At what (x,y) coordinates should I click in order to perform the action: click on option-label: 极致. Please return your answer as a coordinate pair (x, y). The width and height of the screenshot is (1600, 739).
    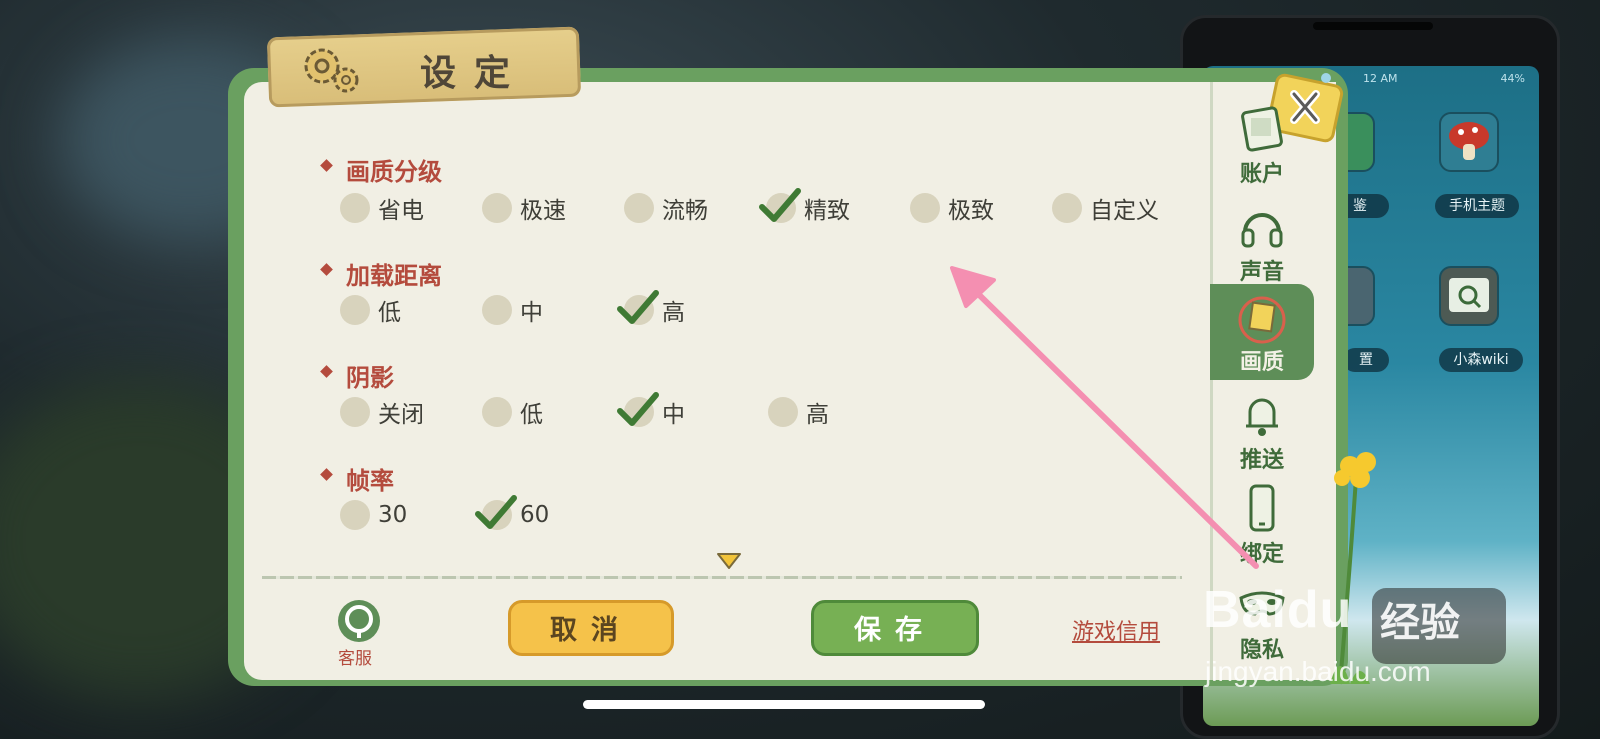
    Looking at the image, I should click on (971, 211).